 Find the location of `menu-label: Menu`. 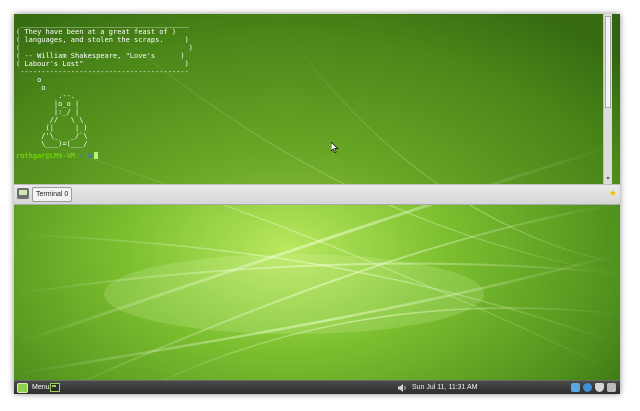

menu-label: Menu is located at coordinates (41, 387).